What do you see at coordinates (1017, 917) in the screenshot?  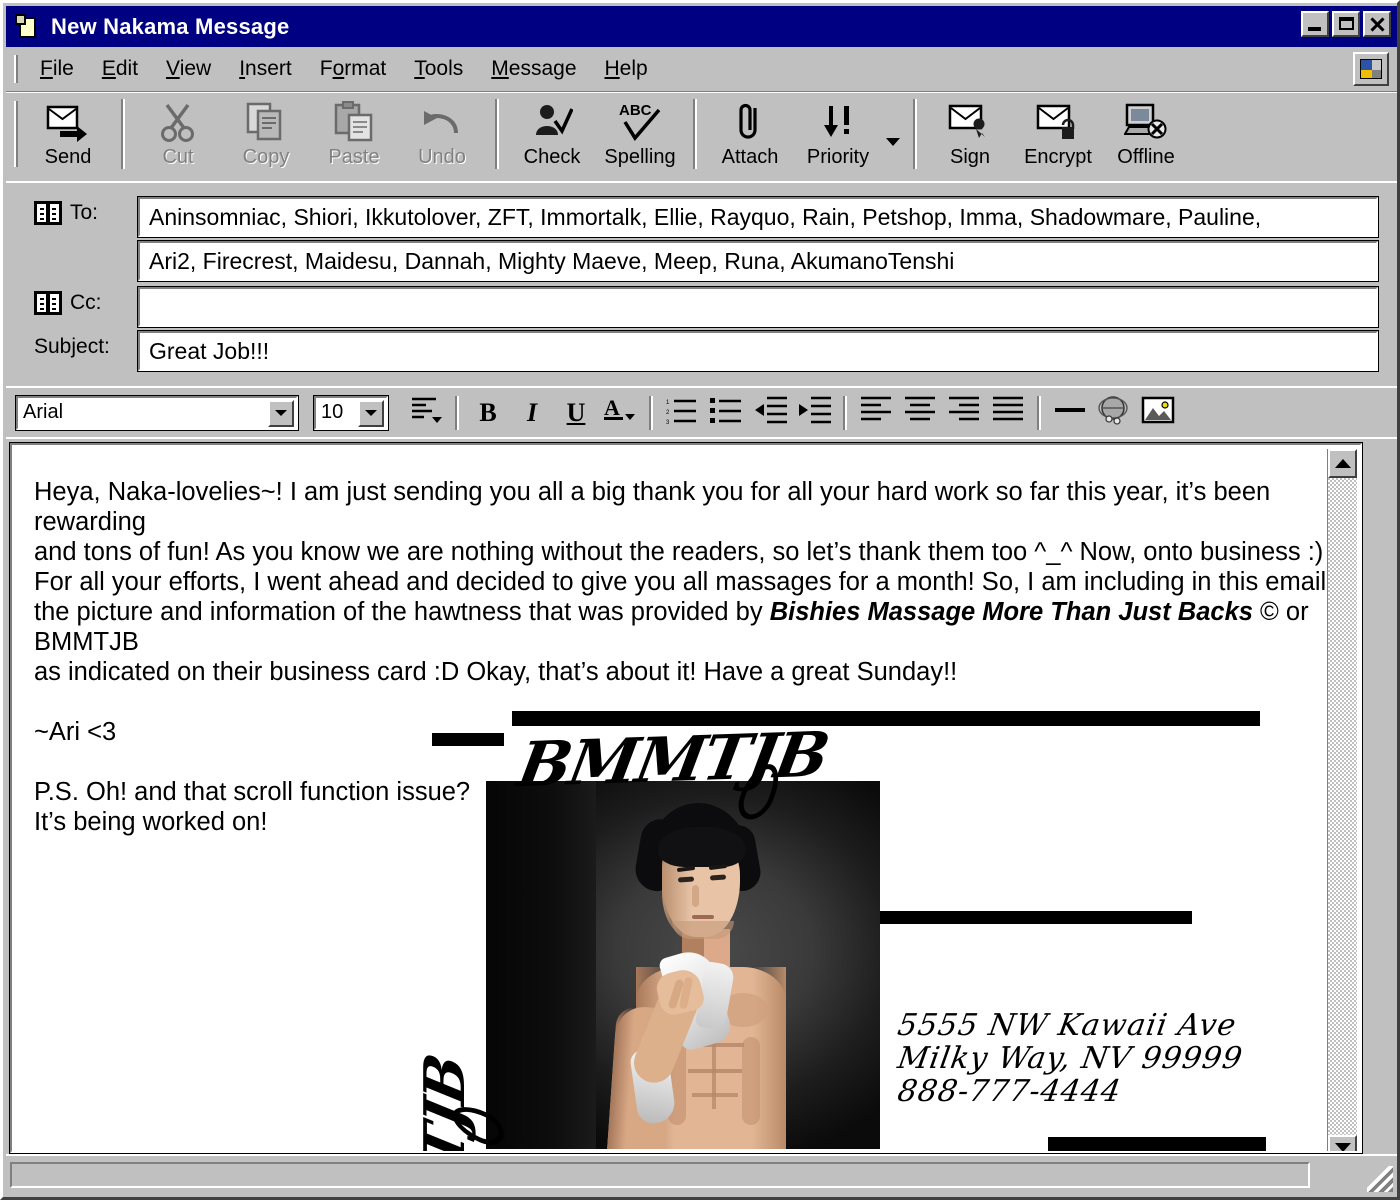 I see `ink-bar-middle-right` at bounding box center [1017, 917].